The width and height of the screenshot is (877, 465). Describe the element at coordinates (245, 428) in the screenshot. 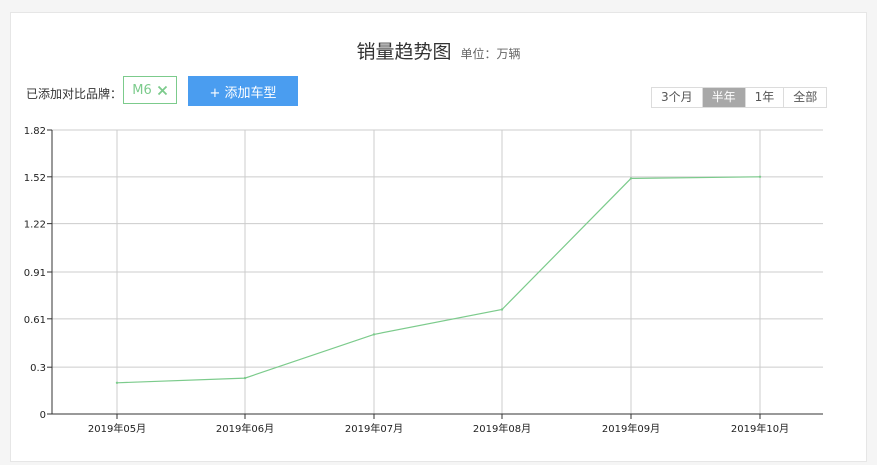

I see `x-tick-label: 2019年06月` at that location.